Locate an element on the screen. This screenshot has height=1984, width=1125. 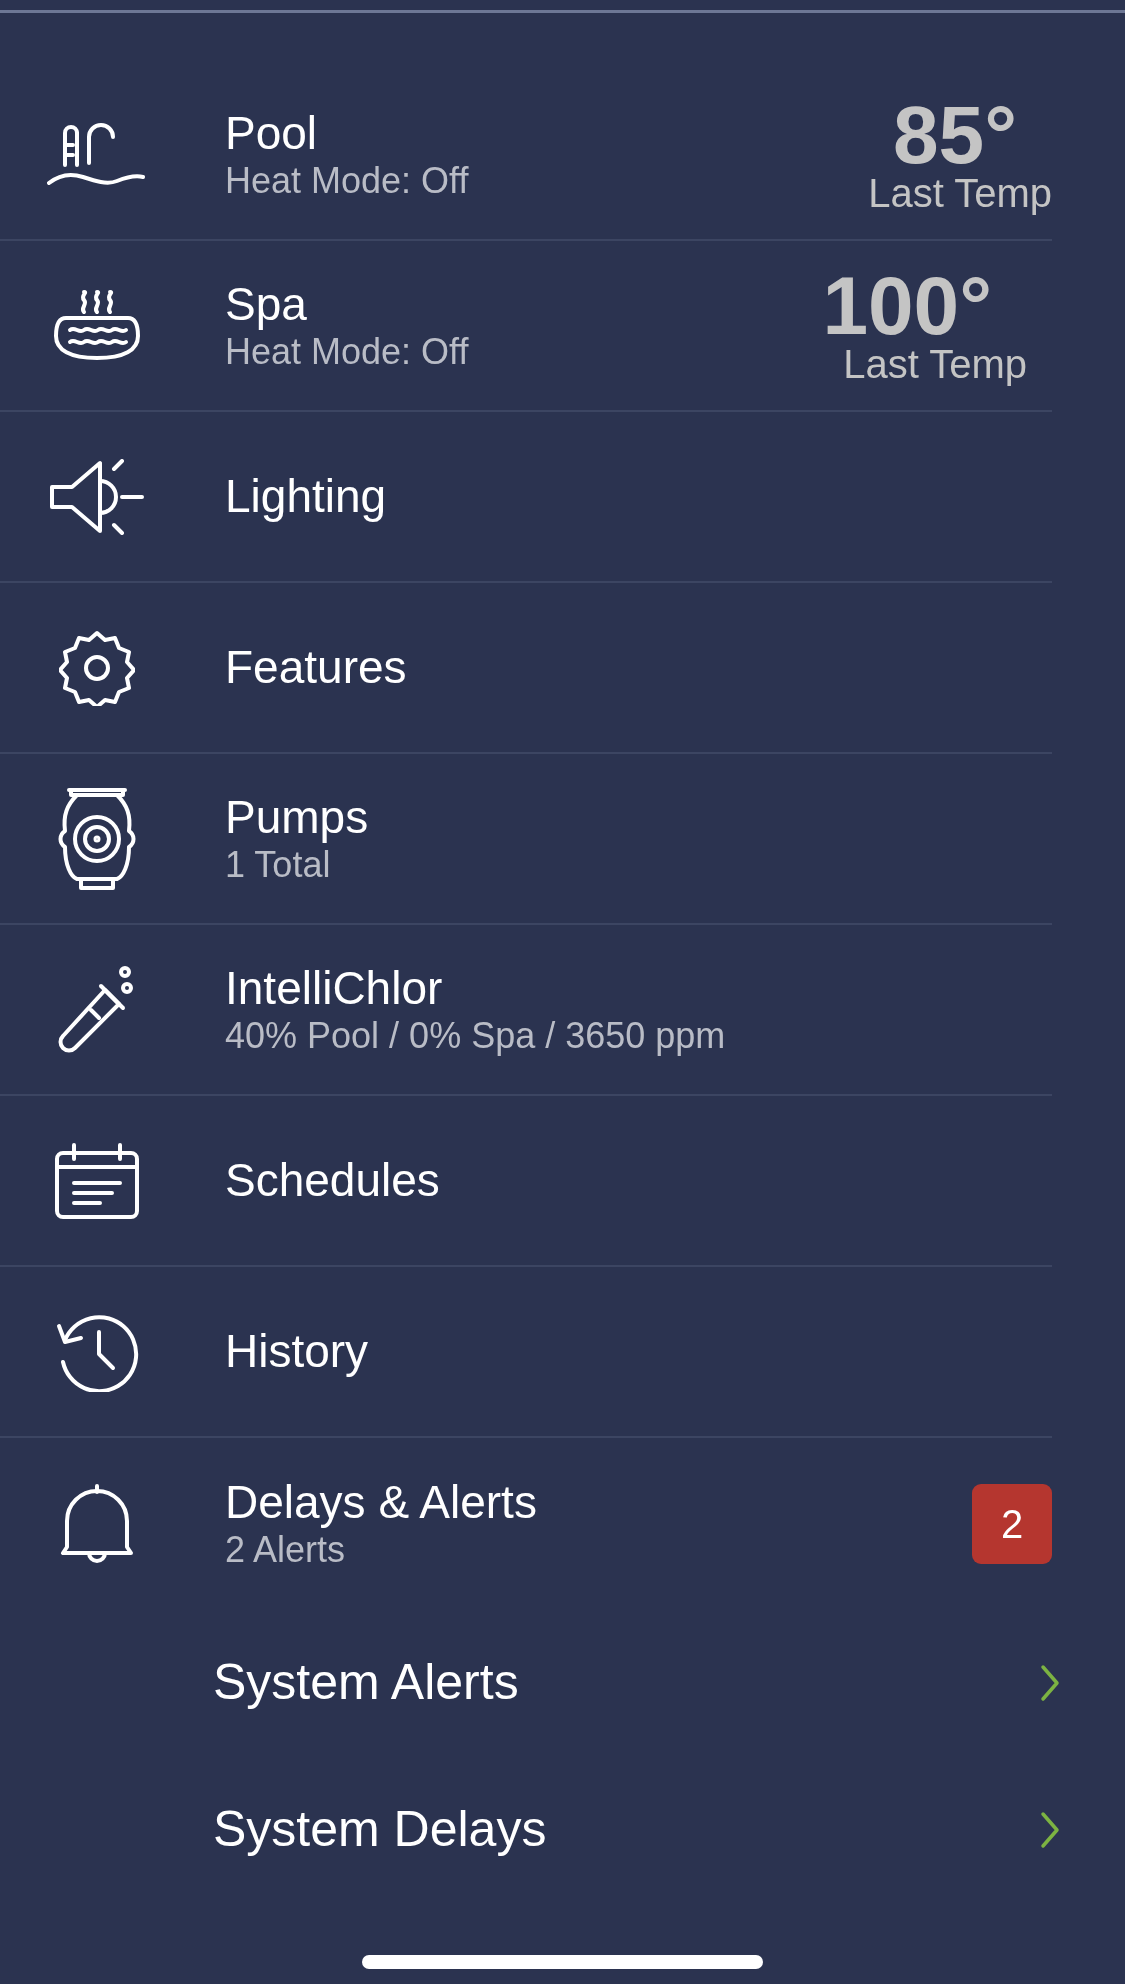
item-title: Pumps is located at coordinates (297, 818).